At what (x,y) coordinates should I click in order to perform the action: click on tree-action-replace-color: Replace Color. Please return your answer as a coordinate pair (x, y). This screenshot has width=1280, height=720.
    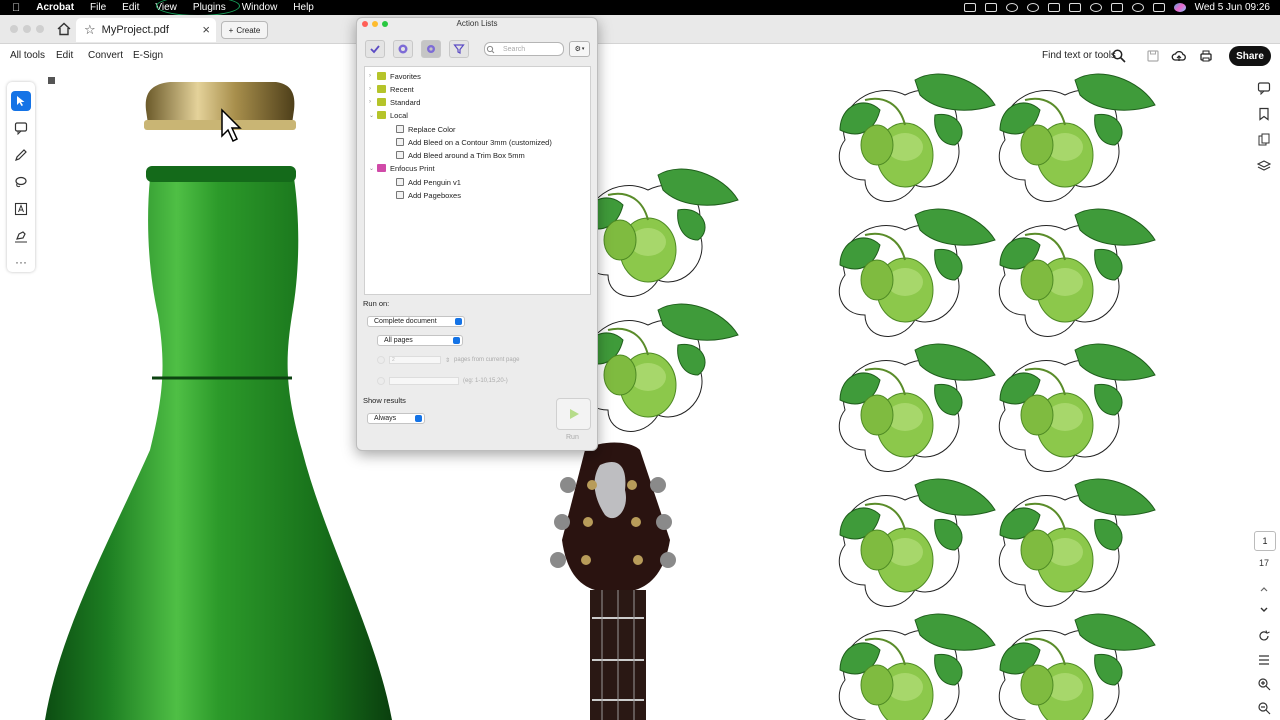
    Looking at the image, I should click on (426, 129).